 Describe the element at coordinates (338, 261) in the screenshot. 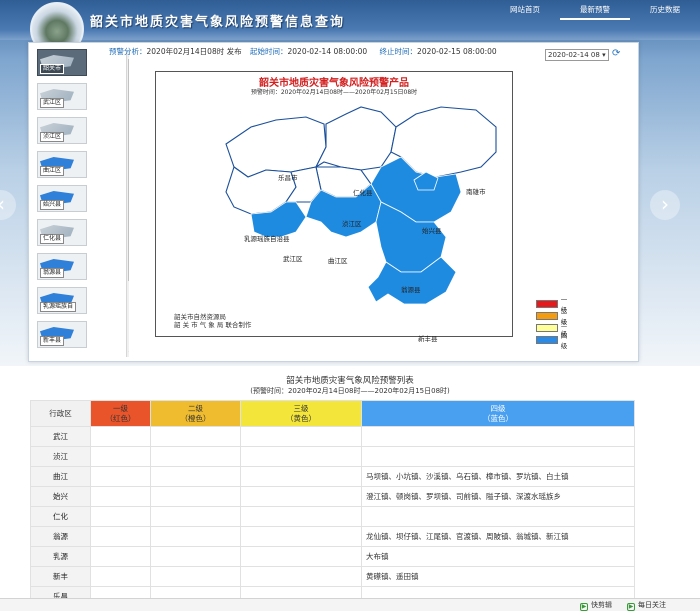

I see `map-label-qujiang: 曲江区` at that location.